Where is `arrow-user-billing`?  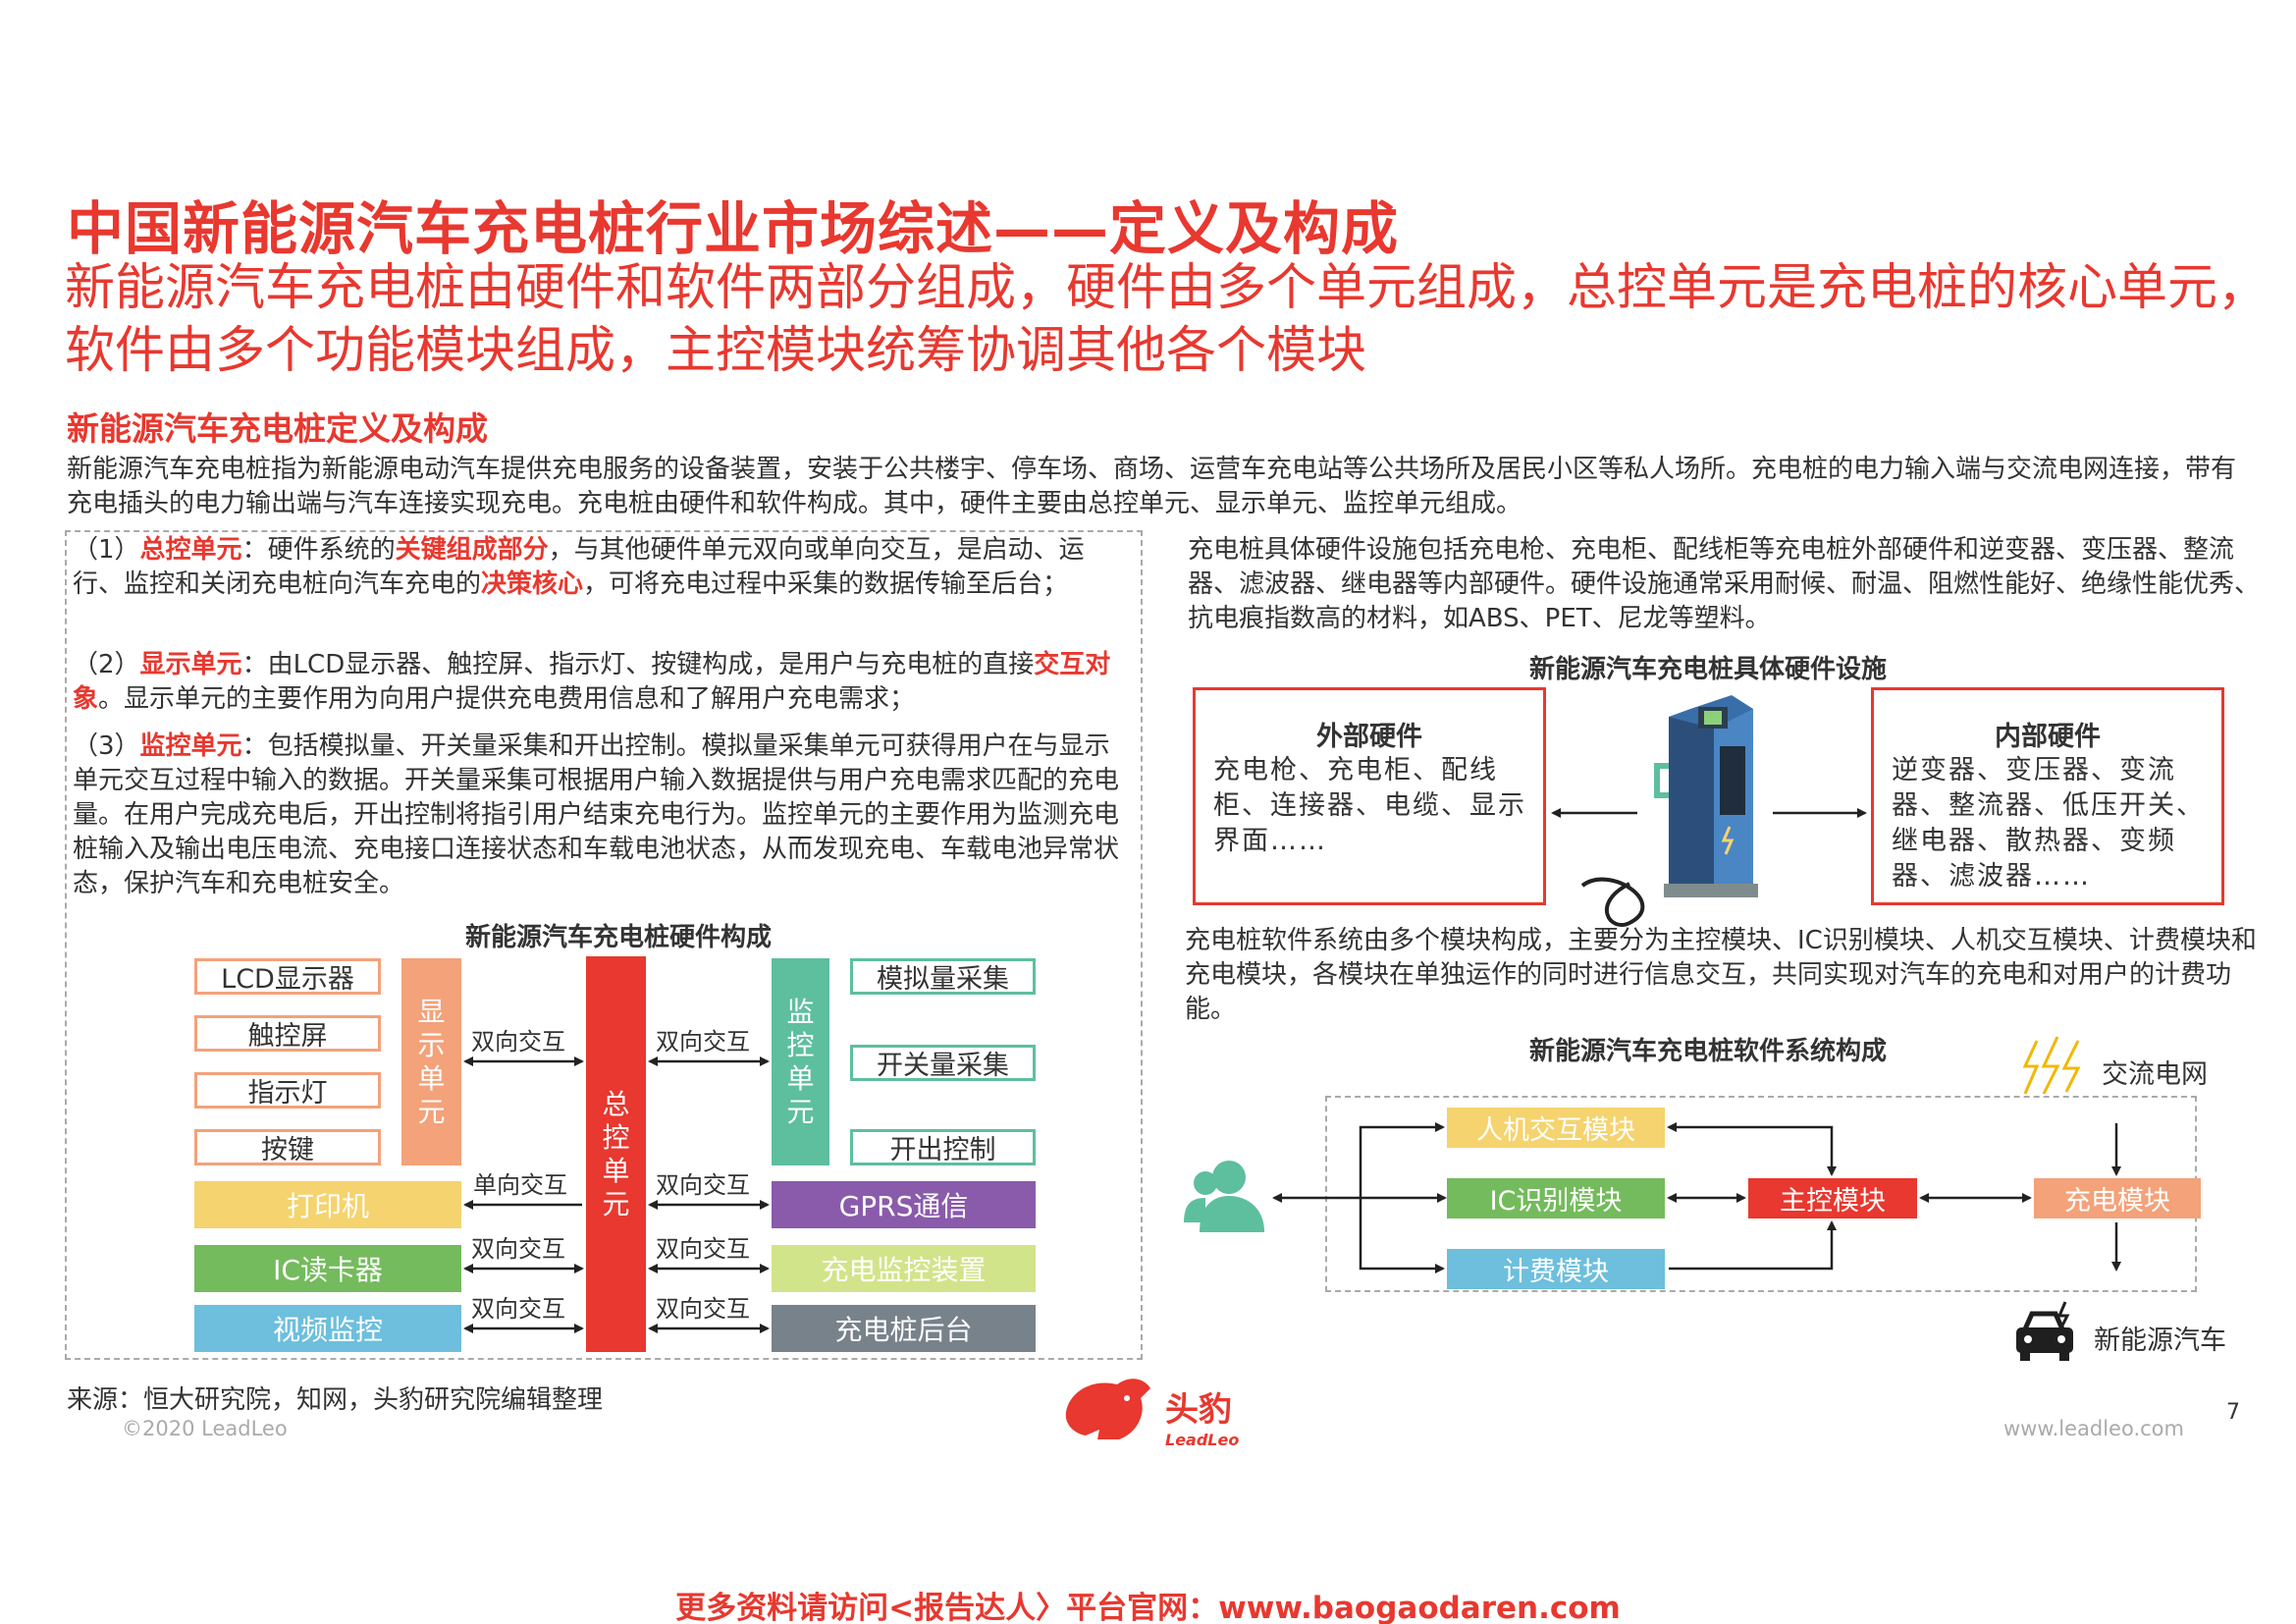
arrow-user-billing is located at coordinates (1402, 1235).